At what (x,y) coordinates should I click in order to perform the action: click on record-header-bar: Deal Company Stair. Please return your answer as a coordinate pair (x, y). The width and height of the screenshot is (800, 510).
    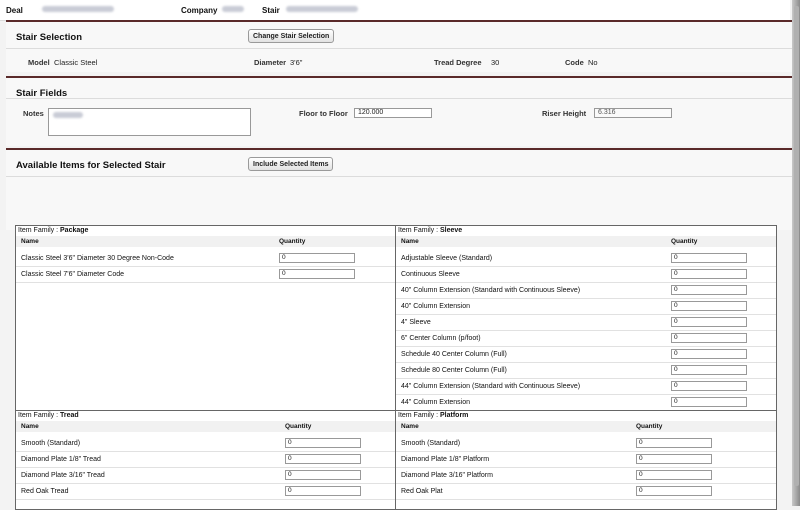
    Looking at the image, I should click on (395, 10).